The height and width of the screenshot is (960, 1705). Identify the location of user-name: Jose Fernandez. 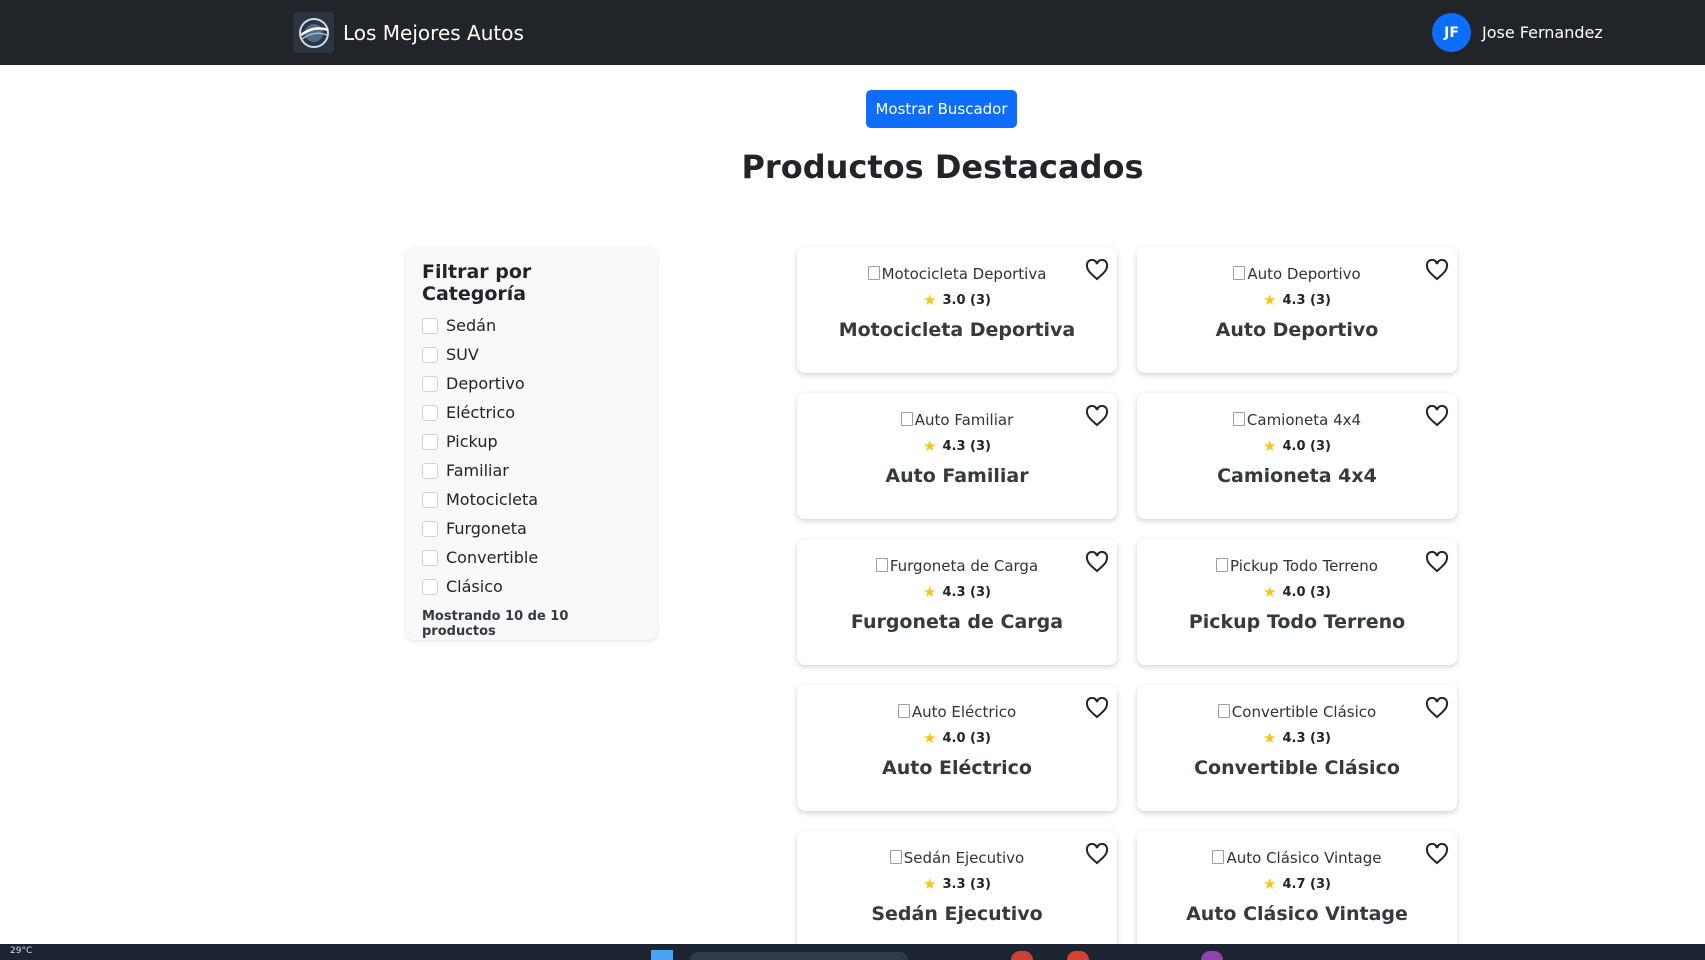
(1542, 32).